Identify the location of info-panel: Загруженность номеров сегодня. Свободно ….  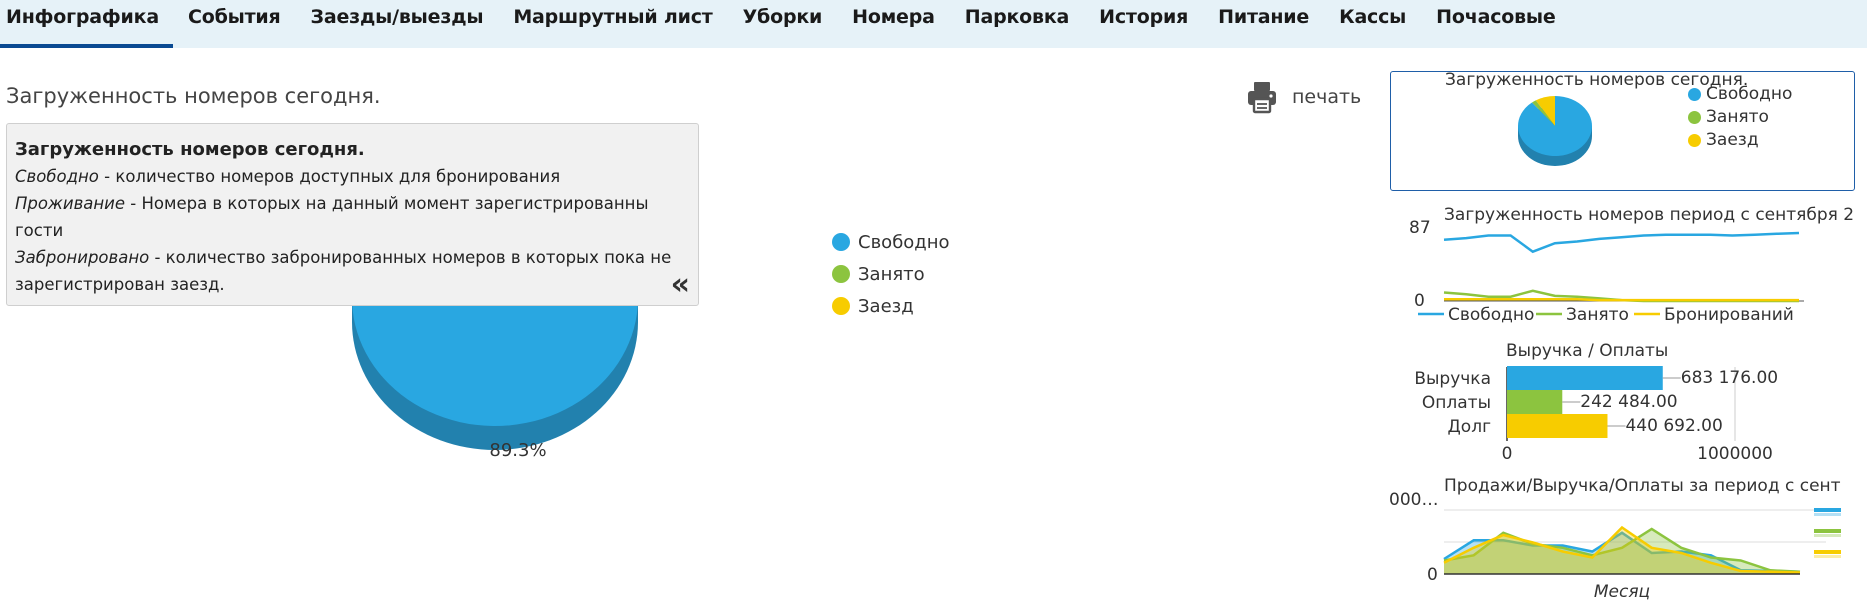
(352, 214).